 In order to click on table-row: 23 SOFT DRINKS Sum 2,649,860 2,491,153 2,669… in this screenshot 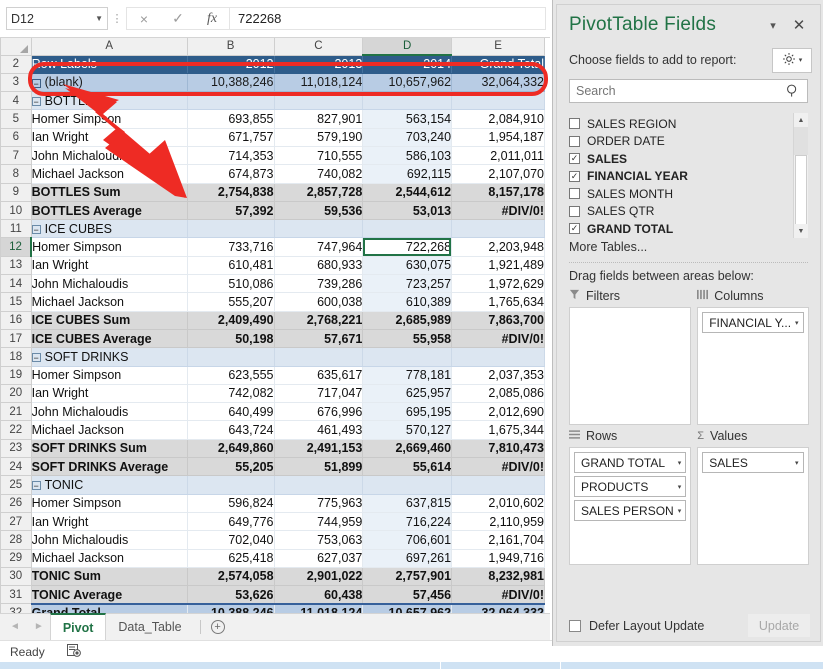, I will do `click(272, 449)`.